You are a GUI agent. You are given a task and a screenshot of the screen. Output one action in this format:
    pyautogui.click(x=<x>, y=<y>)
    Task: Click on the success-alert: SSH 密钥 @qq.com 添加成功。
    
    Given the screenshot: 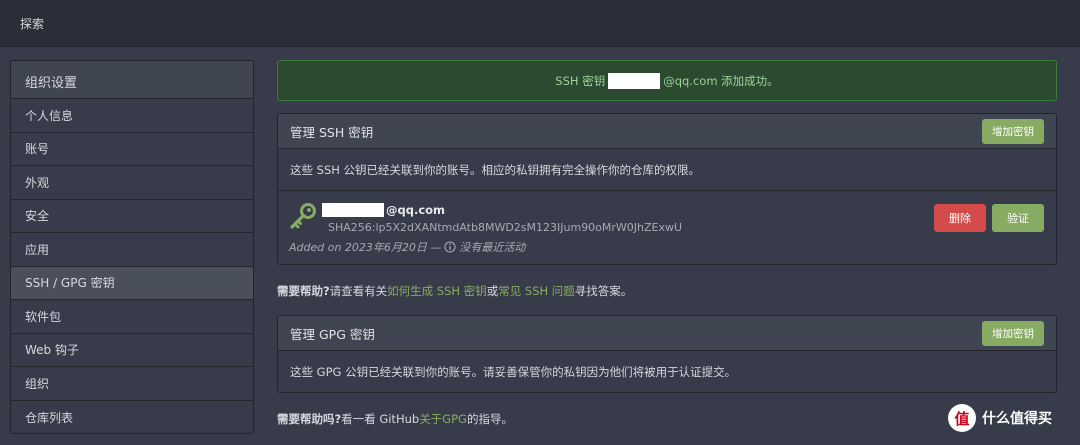 What is the action you would take?
    pyautogui.click(x=667, y=80)
    